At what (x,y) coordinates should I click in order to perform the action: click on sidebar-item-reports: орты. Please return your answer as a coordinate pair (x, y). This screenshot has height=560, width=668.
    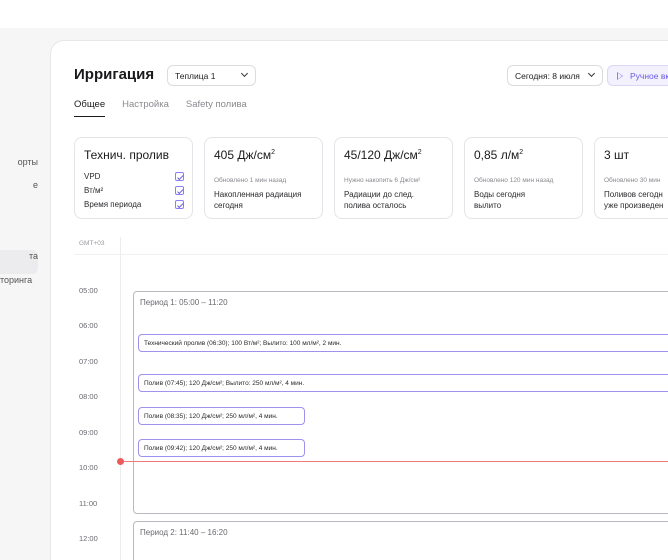
    Looking at the image, I should click on (20, 162).